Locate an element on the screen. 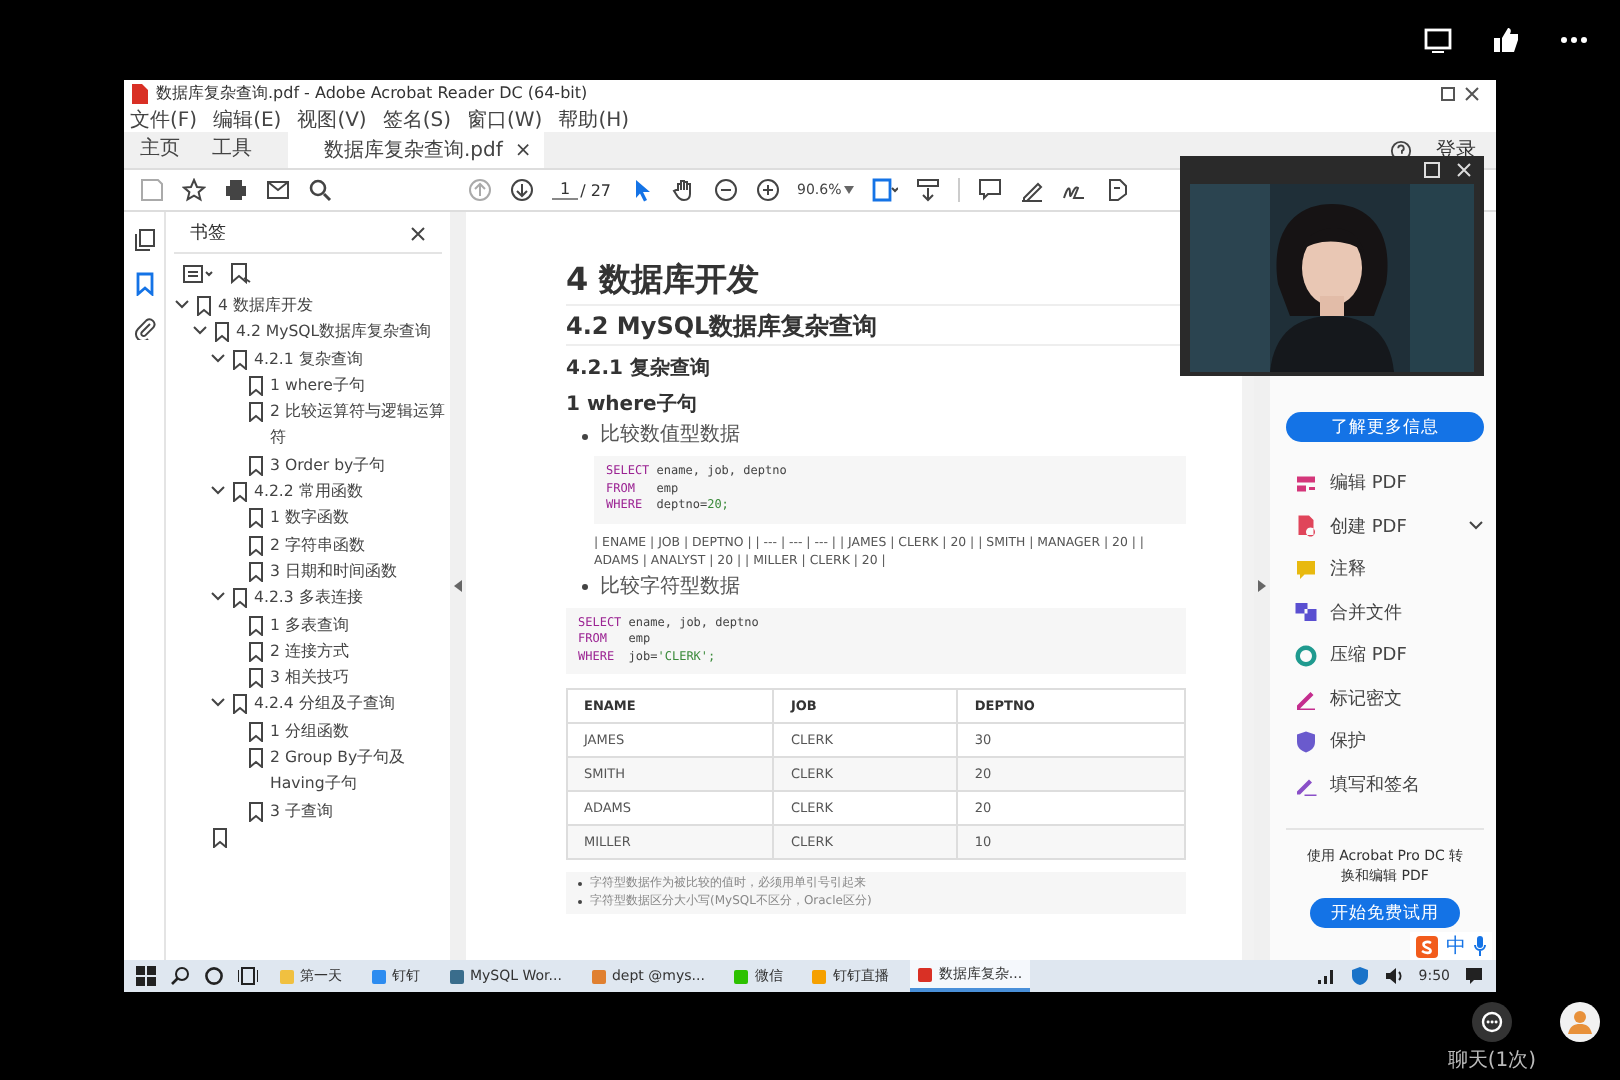 The width and height of the screenshot is (1620, 1080). page-number-field: 1 is located at coordinates (565, 190).